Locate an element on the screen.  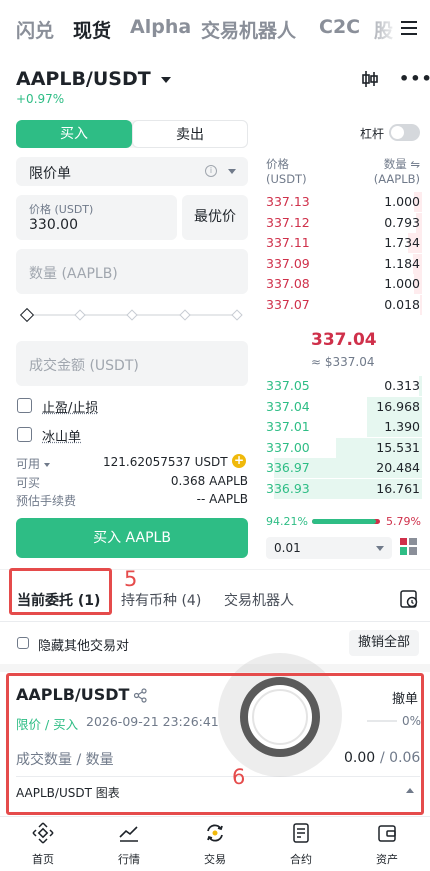
leverage-label: 杠杆 is located at coordinates (372, 134).